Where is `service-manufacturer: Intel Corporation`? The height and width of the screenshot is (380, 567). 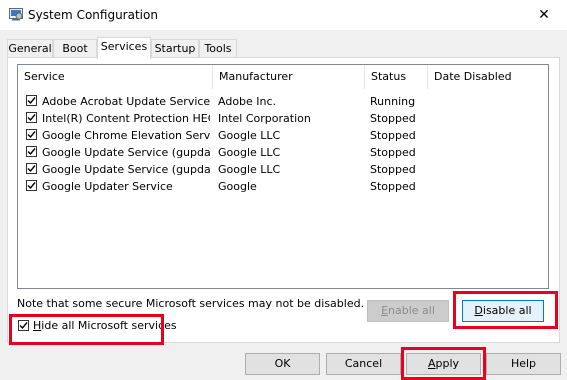 service-manufacturer: Intel Corporation is located at coordinates (264, 118).